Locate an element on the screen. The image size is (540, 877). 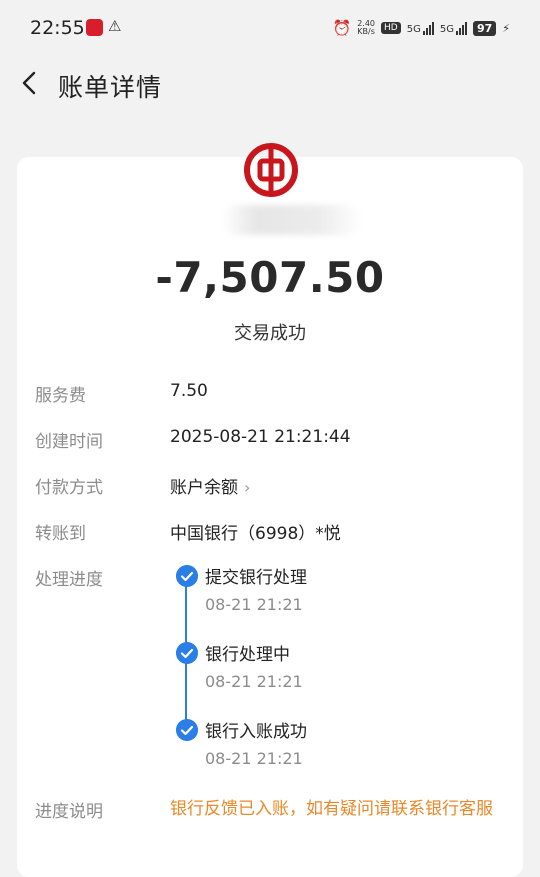
hd-voice-icon: HD is located at coordinates (391, 28).